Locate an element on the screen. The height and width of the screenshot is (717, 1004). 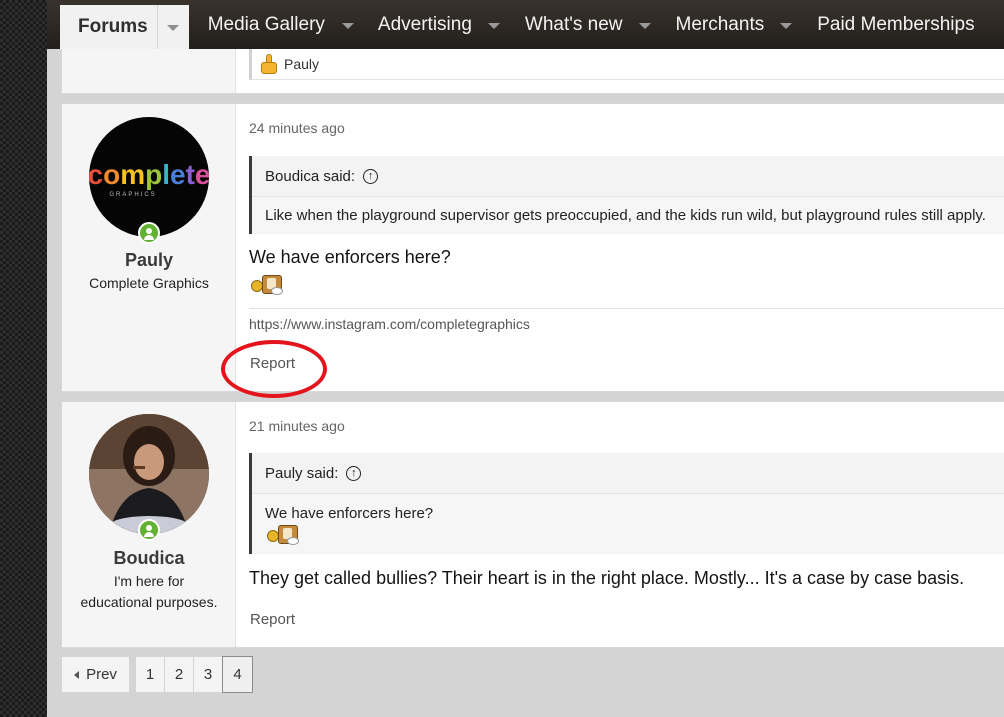
nav-tab-whats-new: What's new is located at coordinates (588, 24).